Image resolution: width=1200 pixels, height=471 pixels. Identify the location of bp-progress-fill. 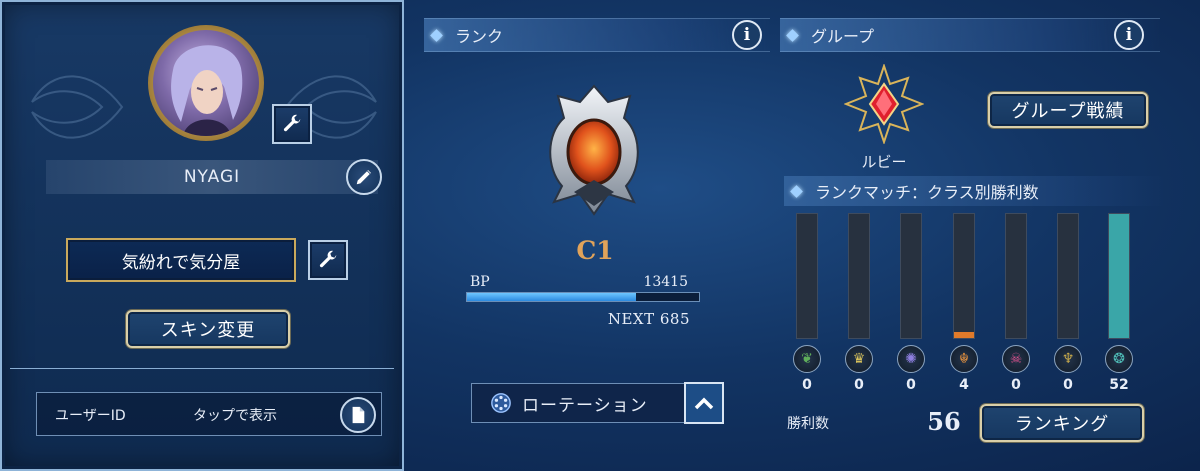
(552, 297).